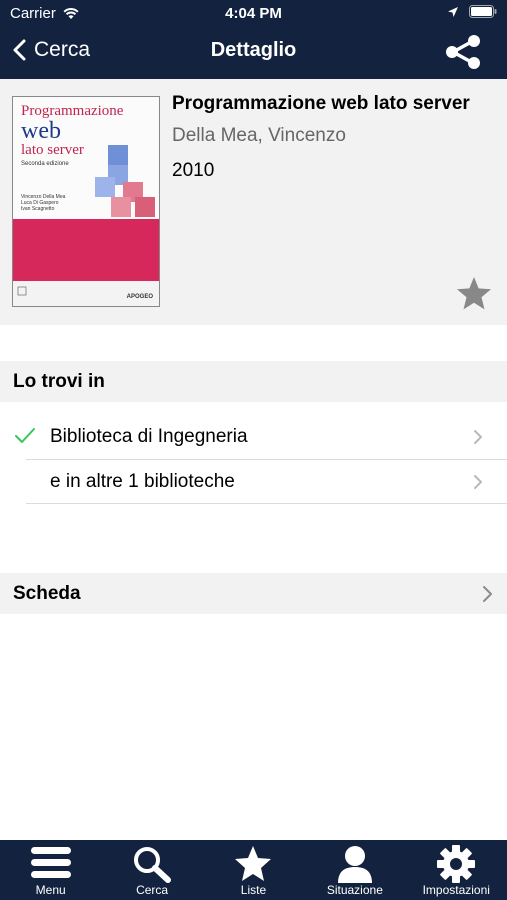 The width and height of the screenshot is (507, 900). I want to click on battery-icon, so click(483, 11).